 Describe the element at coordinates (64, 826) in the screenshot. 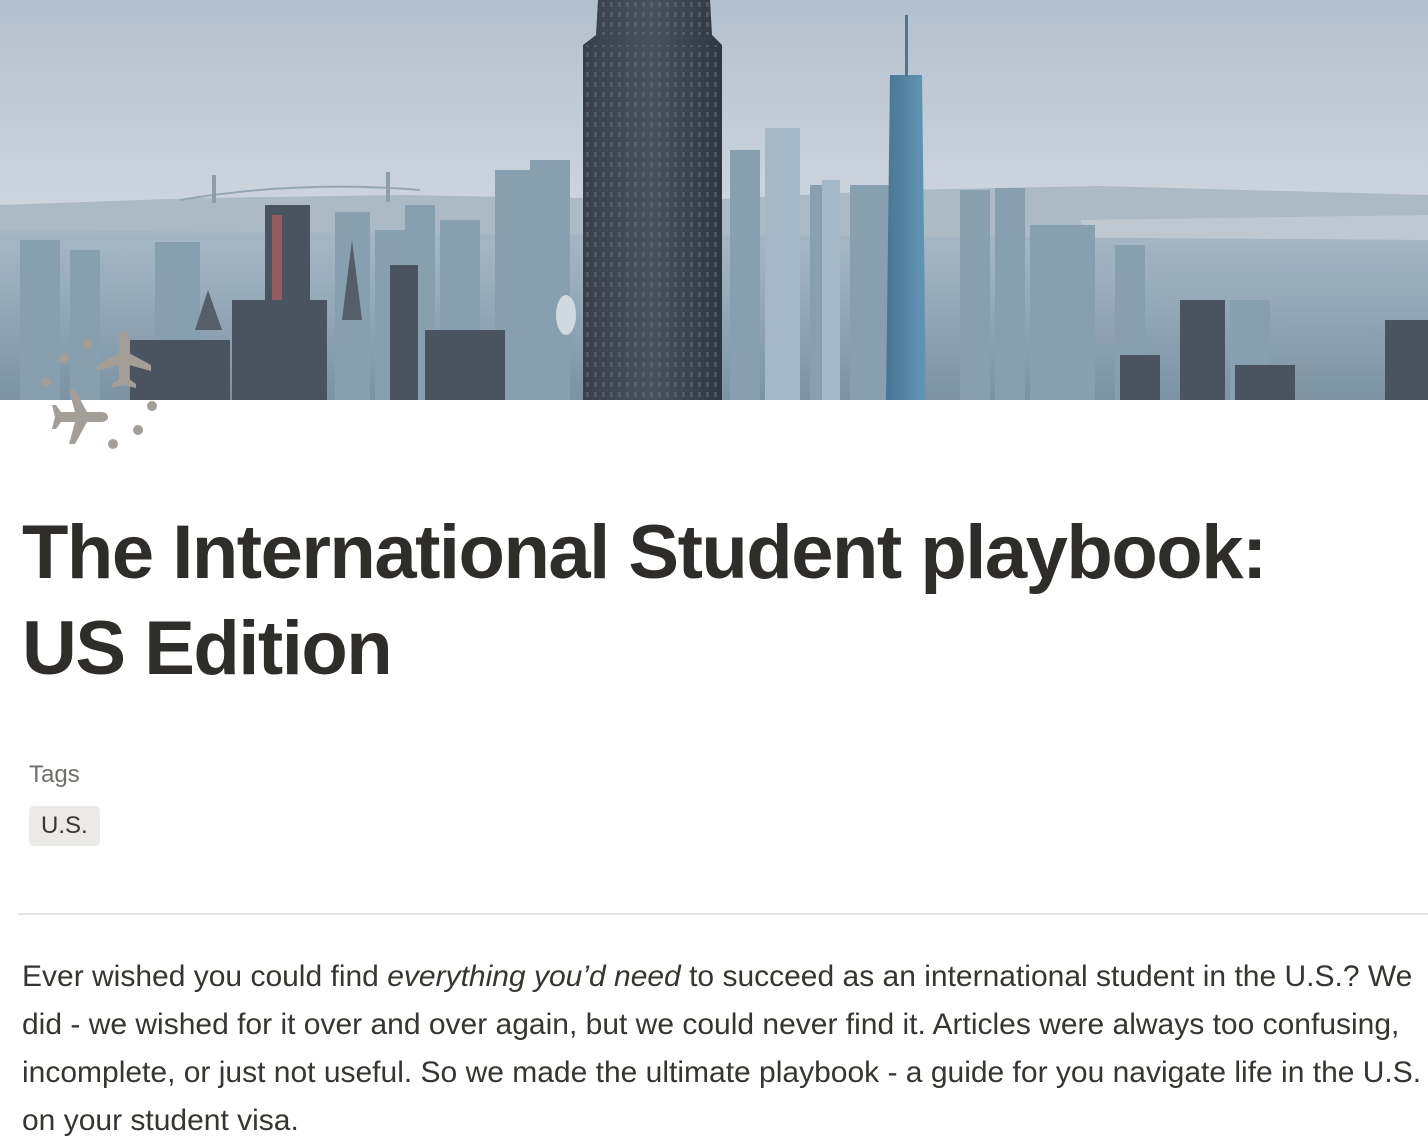

I see `tag-us: U.S.` at that location.